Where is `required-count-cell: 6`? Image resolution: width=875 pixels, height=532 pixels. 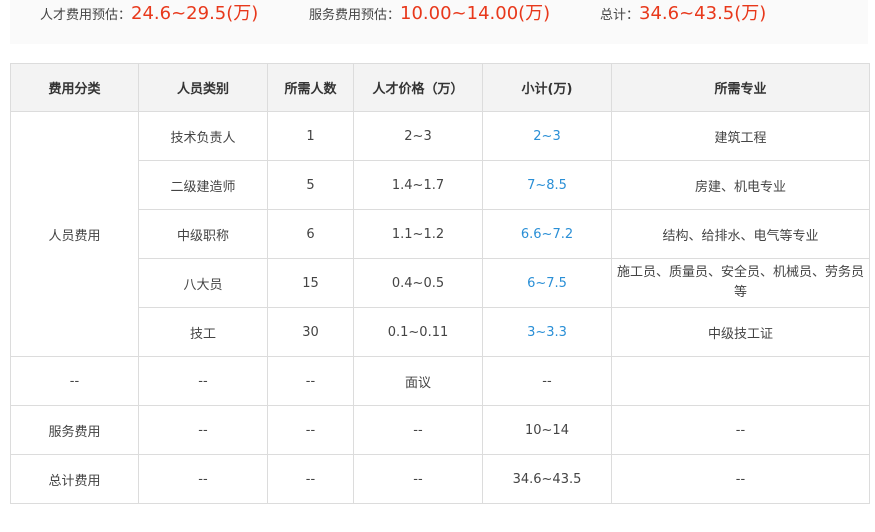 required-count-cell: 6 is located at coordinates (310, 234).